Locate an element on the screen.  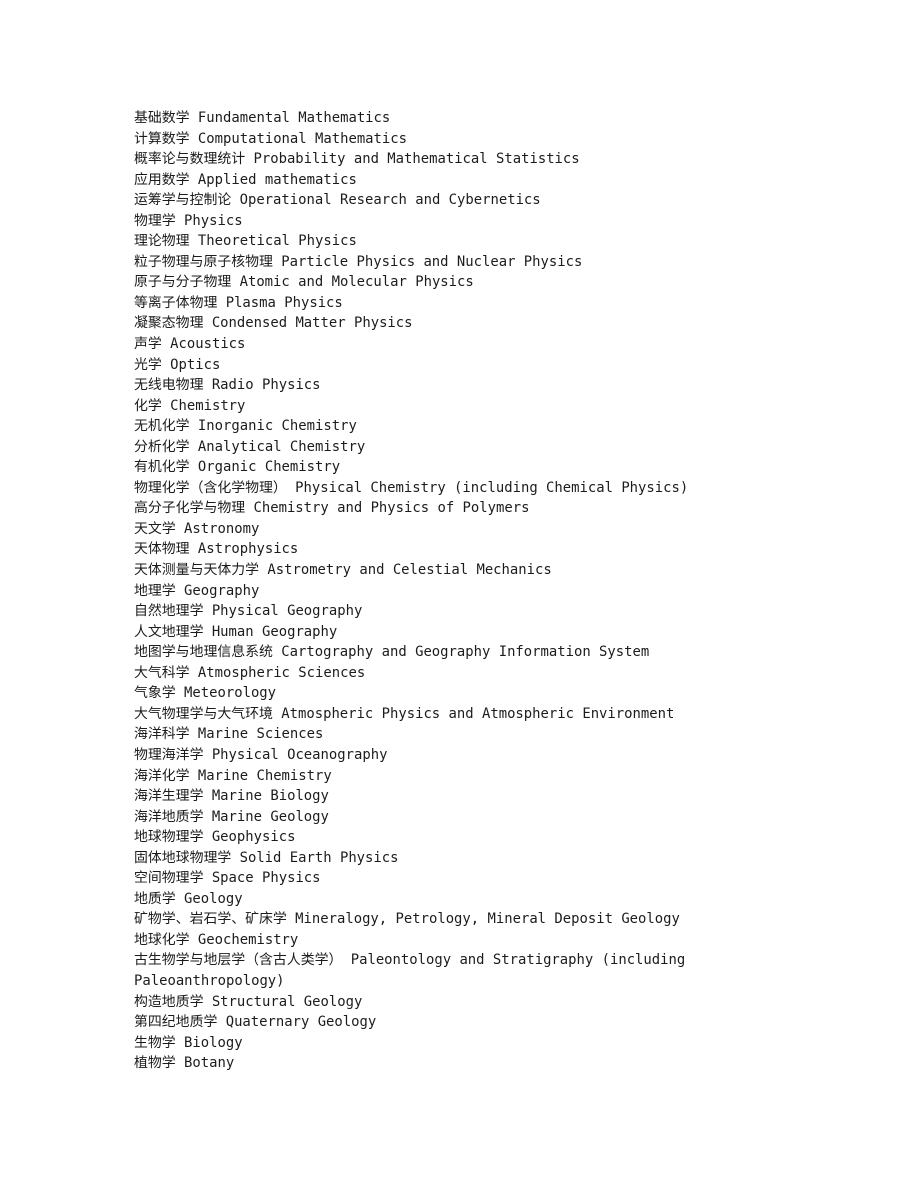
discipline-line: 有机化学 Organic Chemistry is located at coordinates (237, 467).